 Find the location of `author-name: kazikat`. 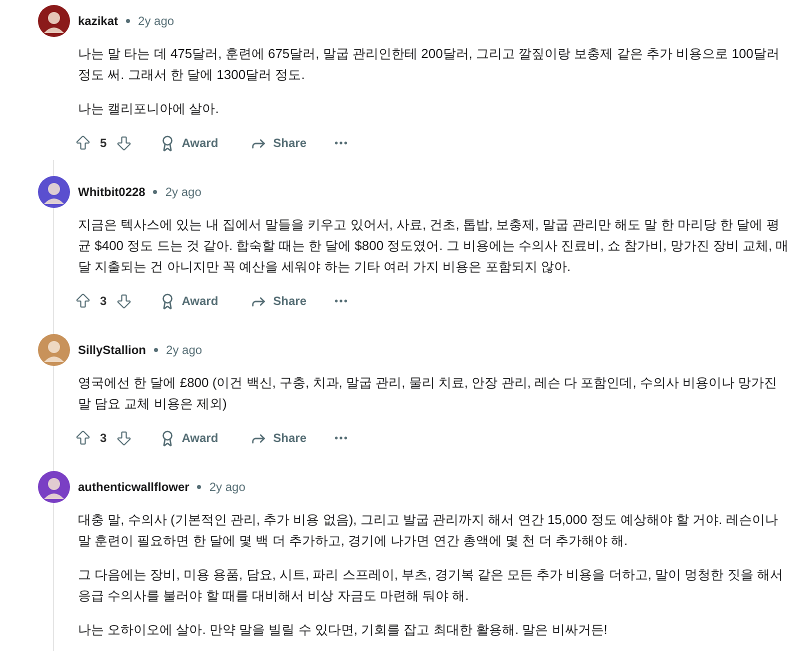

author-name: kazikat is located at coordinates (98, 21).